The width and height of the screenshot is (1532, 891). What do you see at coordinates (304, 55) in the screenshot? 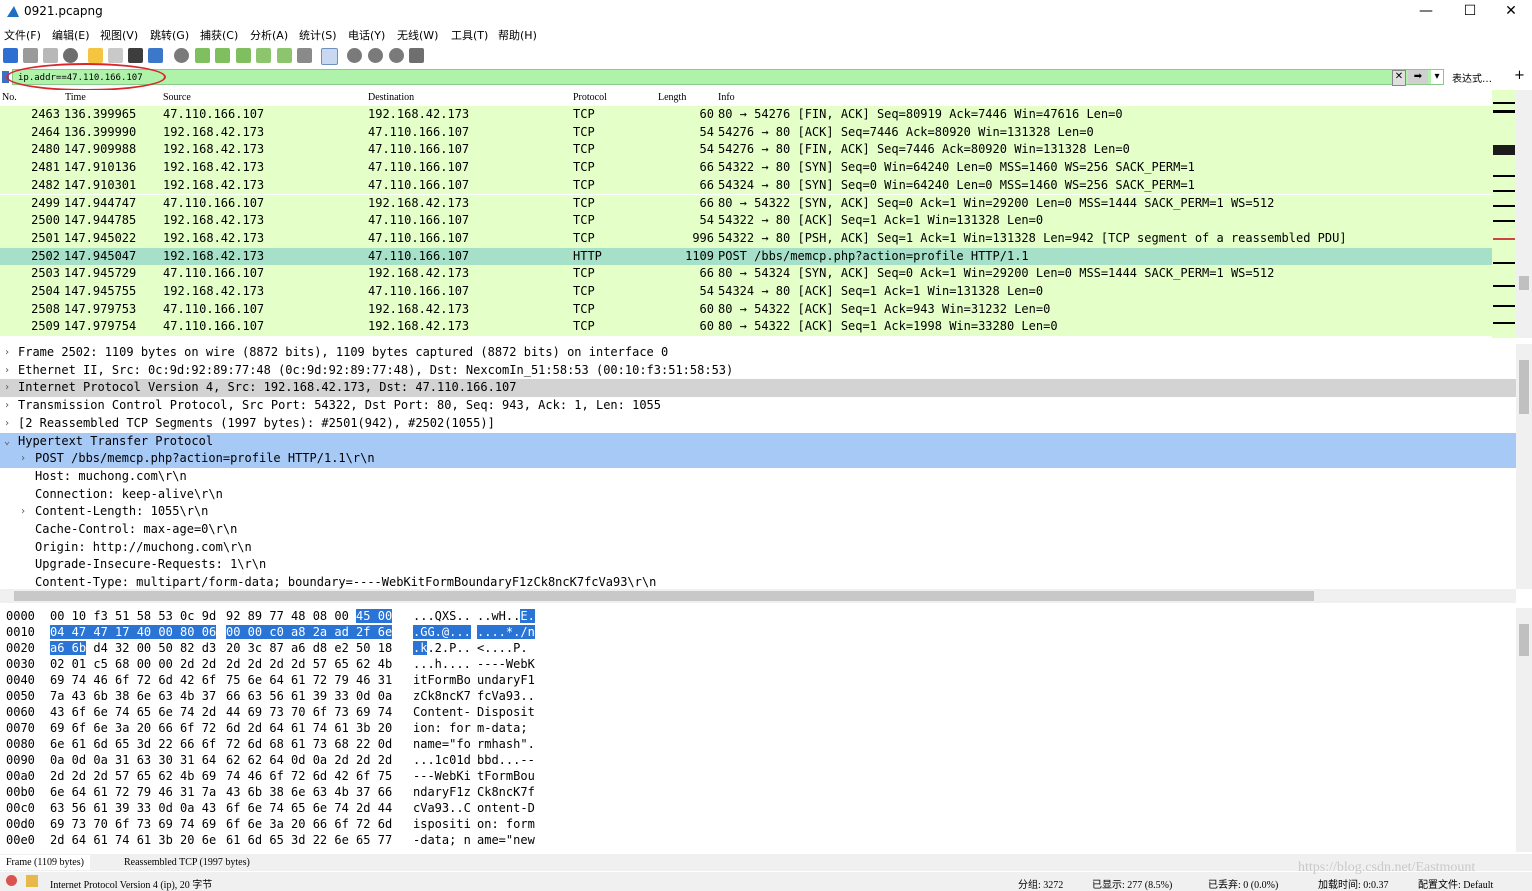
I see `autoscroll-icon` at bounding box center [304, 55].